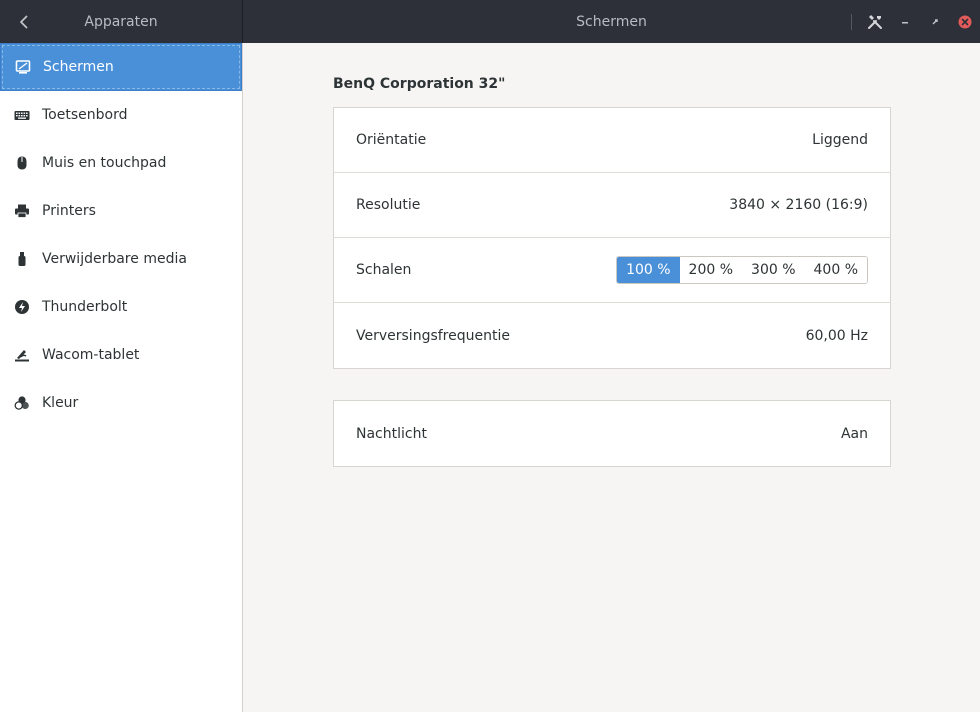 This screenshot has height=712, width=980. Describe the element at coordinates (22, 211) in the screenshot. I see `printer-icon` at that location.